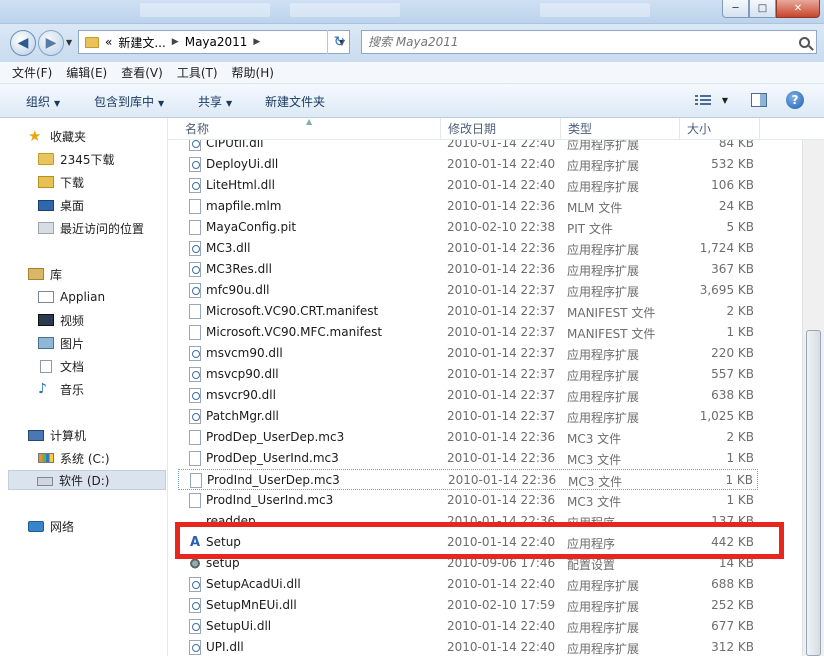 The height and width of the screenshot is (656, 824). Describe the element at coordinates (43, 101) in the screenshot. I see `organize-button: 组织 ▼` at that location.